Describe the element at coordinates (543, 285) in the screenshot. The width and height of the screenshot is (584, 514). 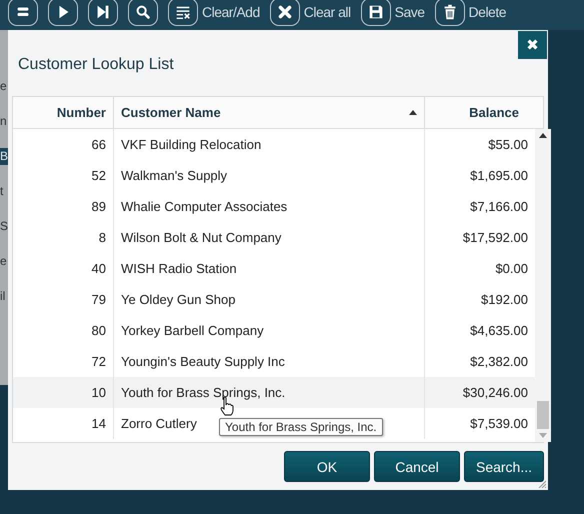
I see `scrollbar` at that location.